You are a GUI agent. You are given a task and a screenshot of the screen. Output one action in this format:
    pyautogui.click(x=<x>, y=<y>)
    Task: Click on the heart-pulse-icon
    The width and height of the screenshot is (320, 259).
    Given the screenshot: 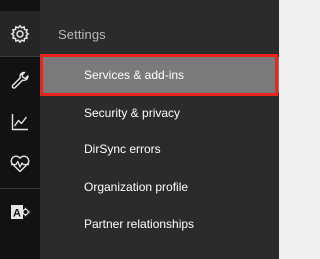 What is the action you would take?
    pyautogui.click(x=20, y=164)
    